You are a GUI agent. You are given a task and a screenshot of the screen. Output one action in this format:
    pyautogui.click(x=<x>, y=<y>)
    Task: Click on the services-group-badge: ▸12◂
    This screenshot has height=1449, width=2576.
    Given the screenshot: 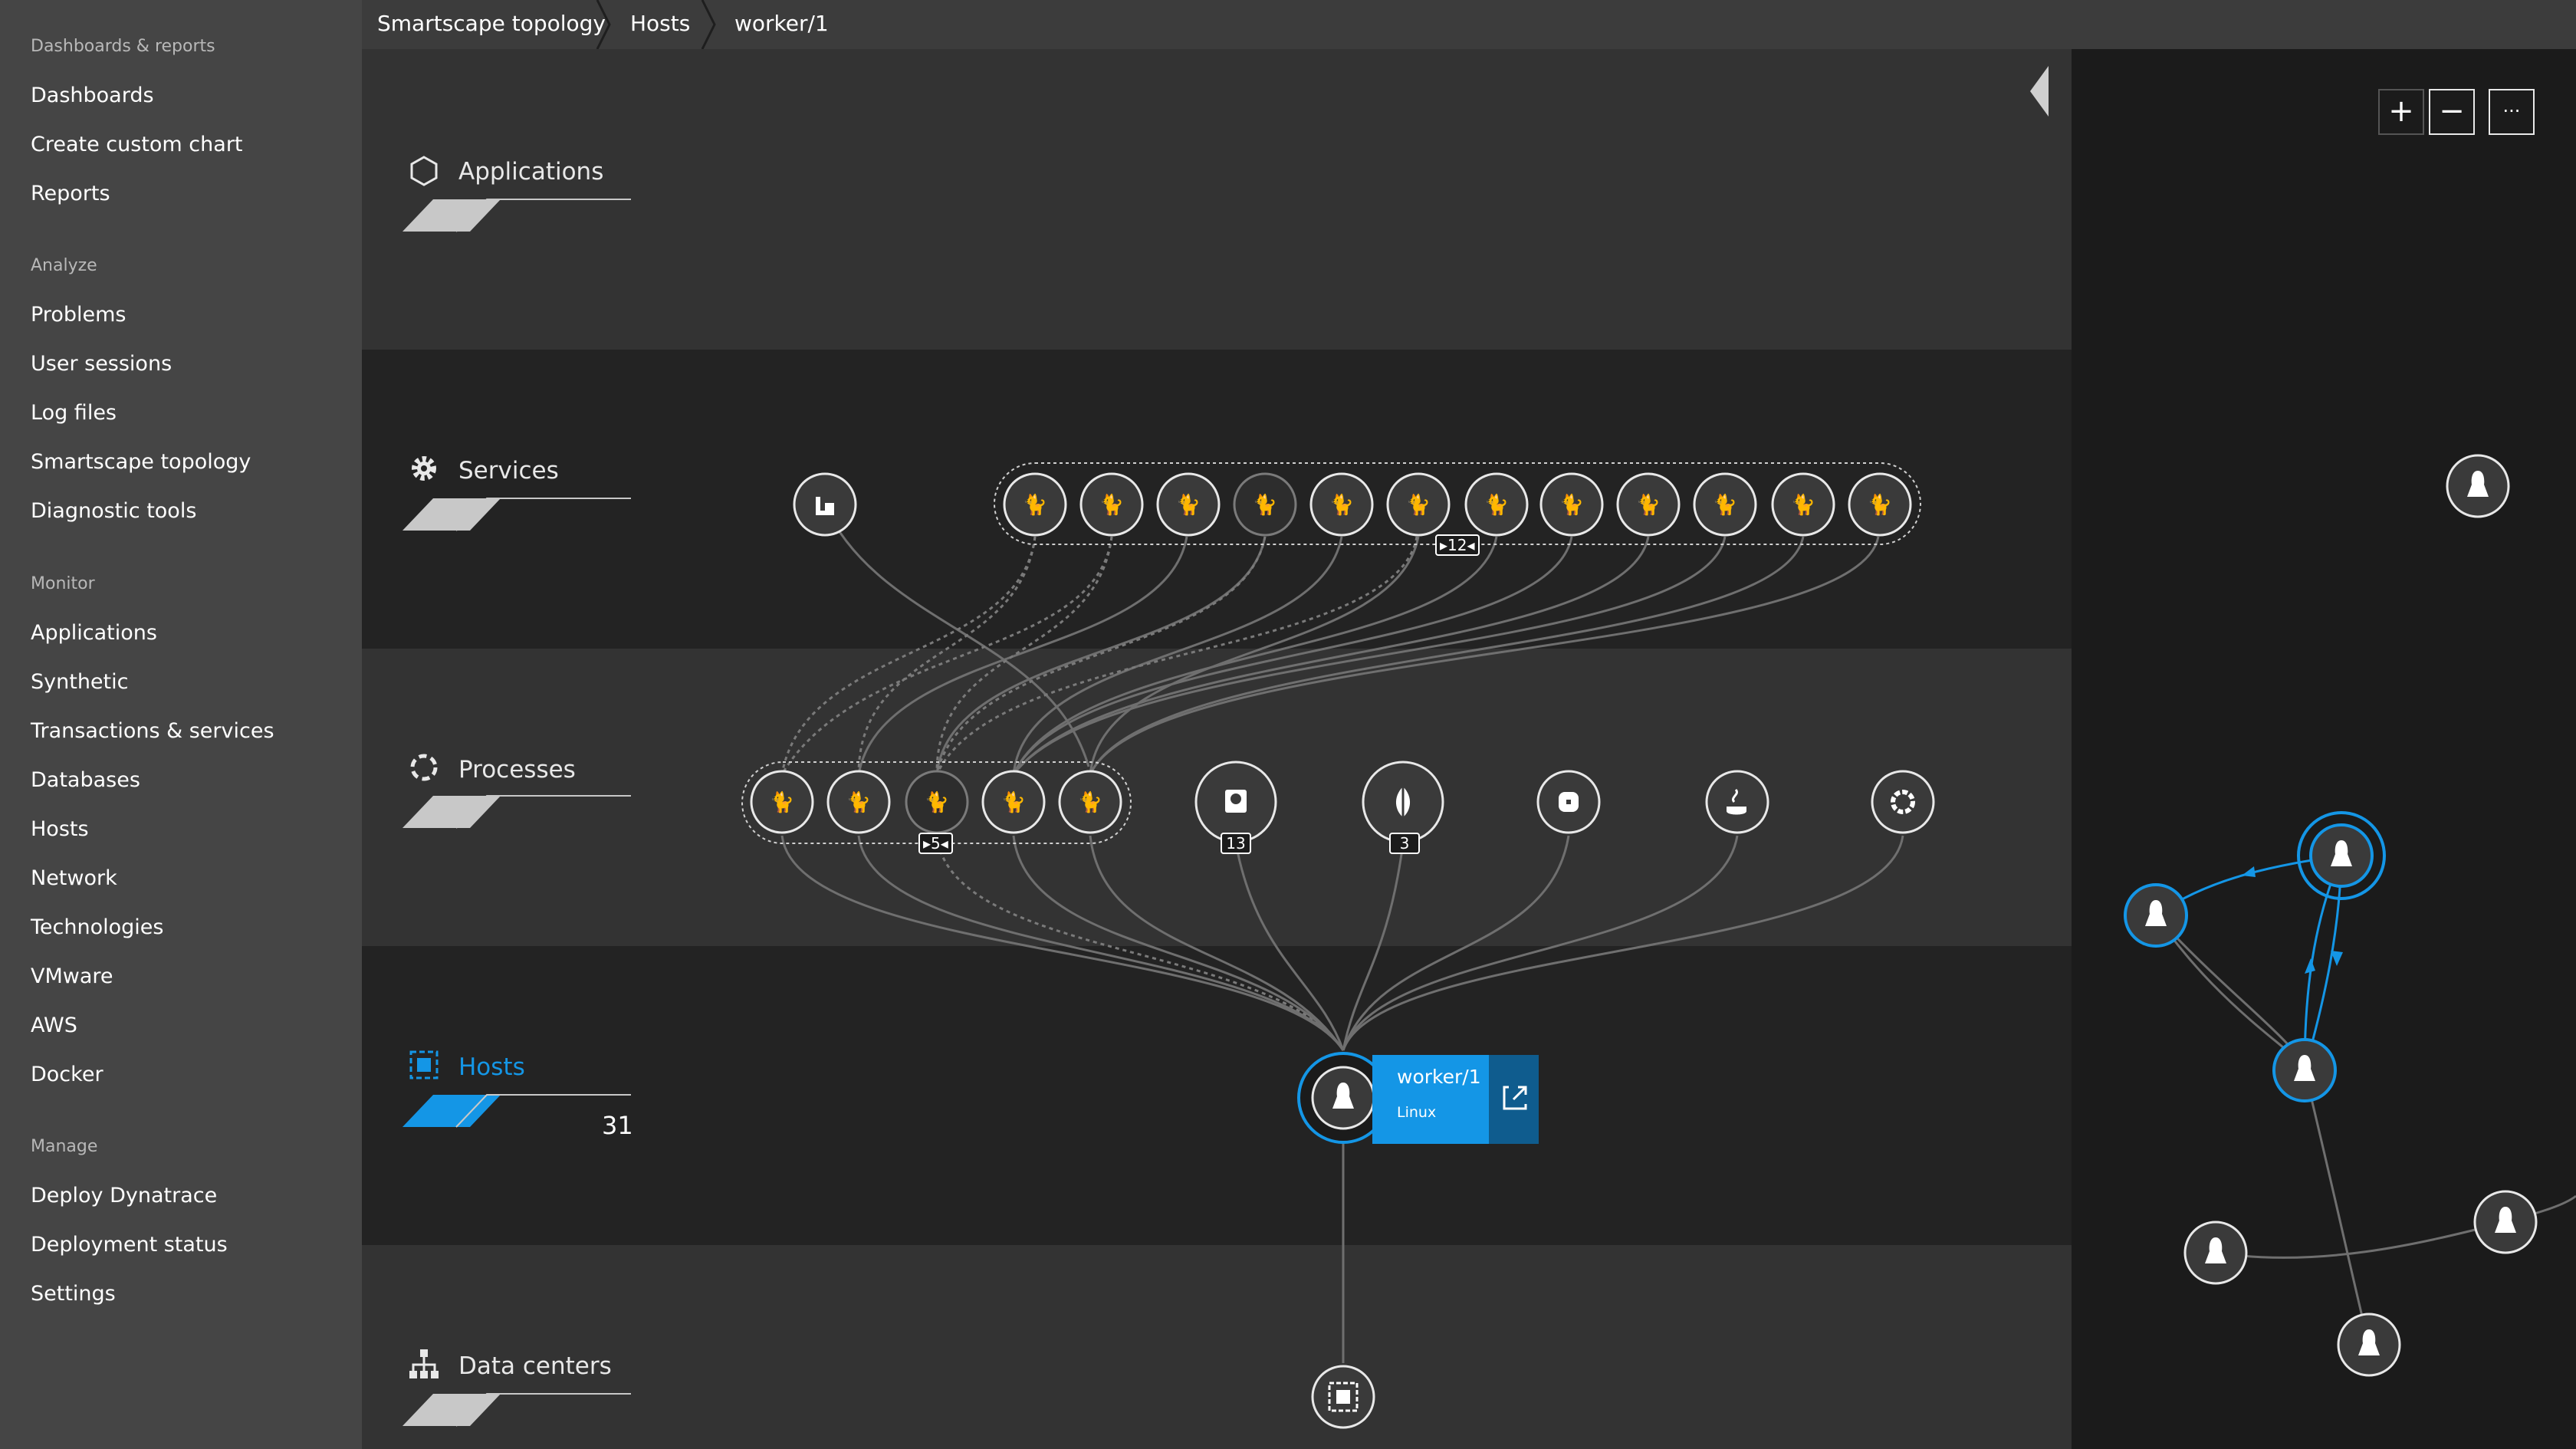 What is the action you would take?
    pyautogui.click(x=1458, y=545)
    